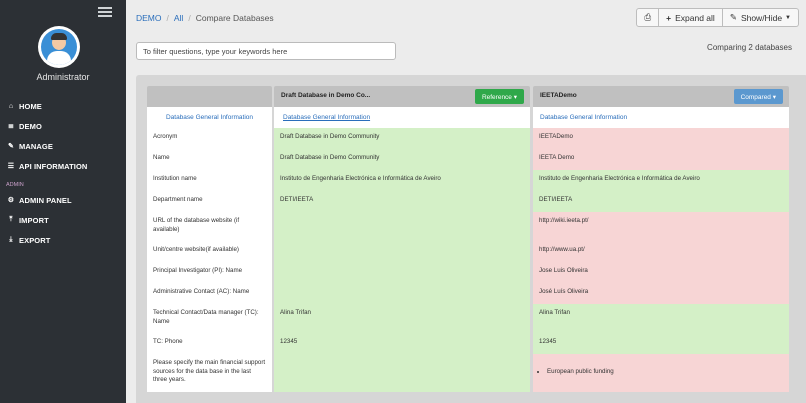 This screenshot has height=403, width=806. I want to click on reference-answer-cell: DETI/IEETA, so click(402, 201).